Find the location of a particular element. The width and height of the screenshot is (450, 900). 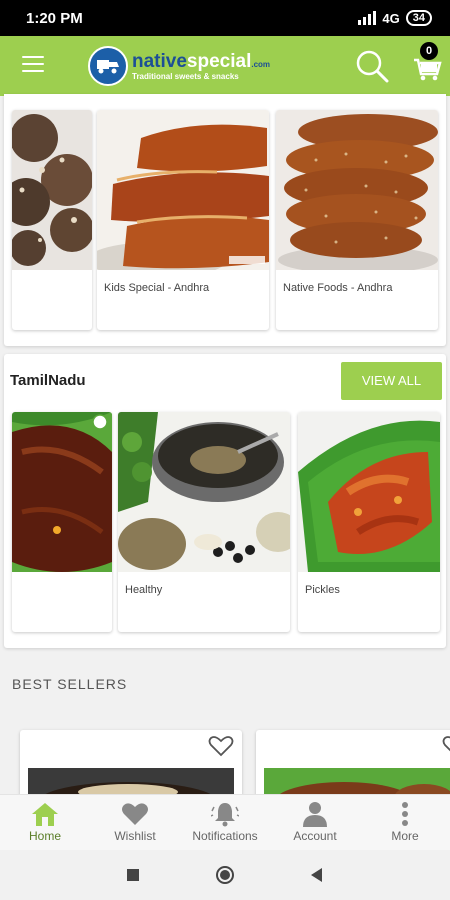

signal-icon is located at coordinates (367, 18).